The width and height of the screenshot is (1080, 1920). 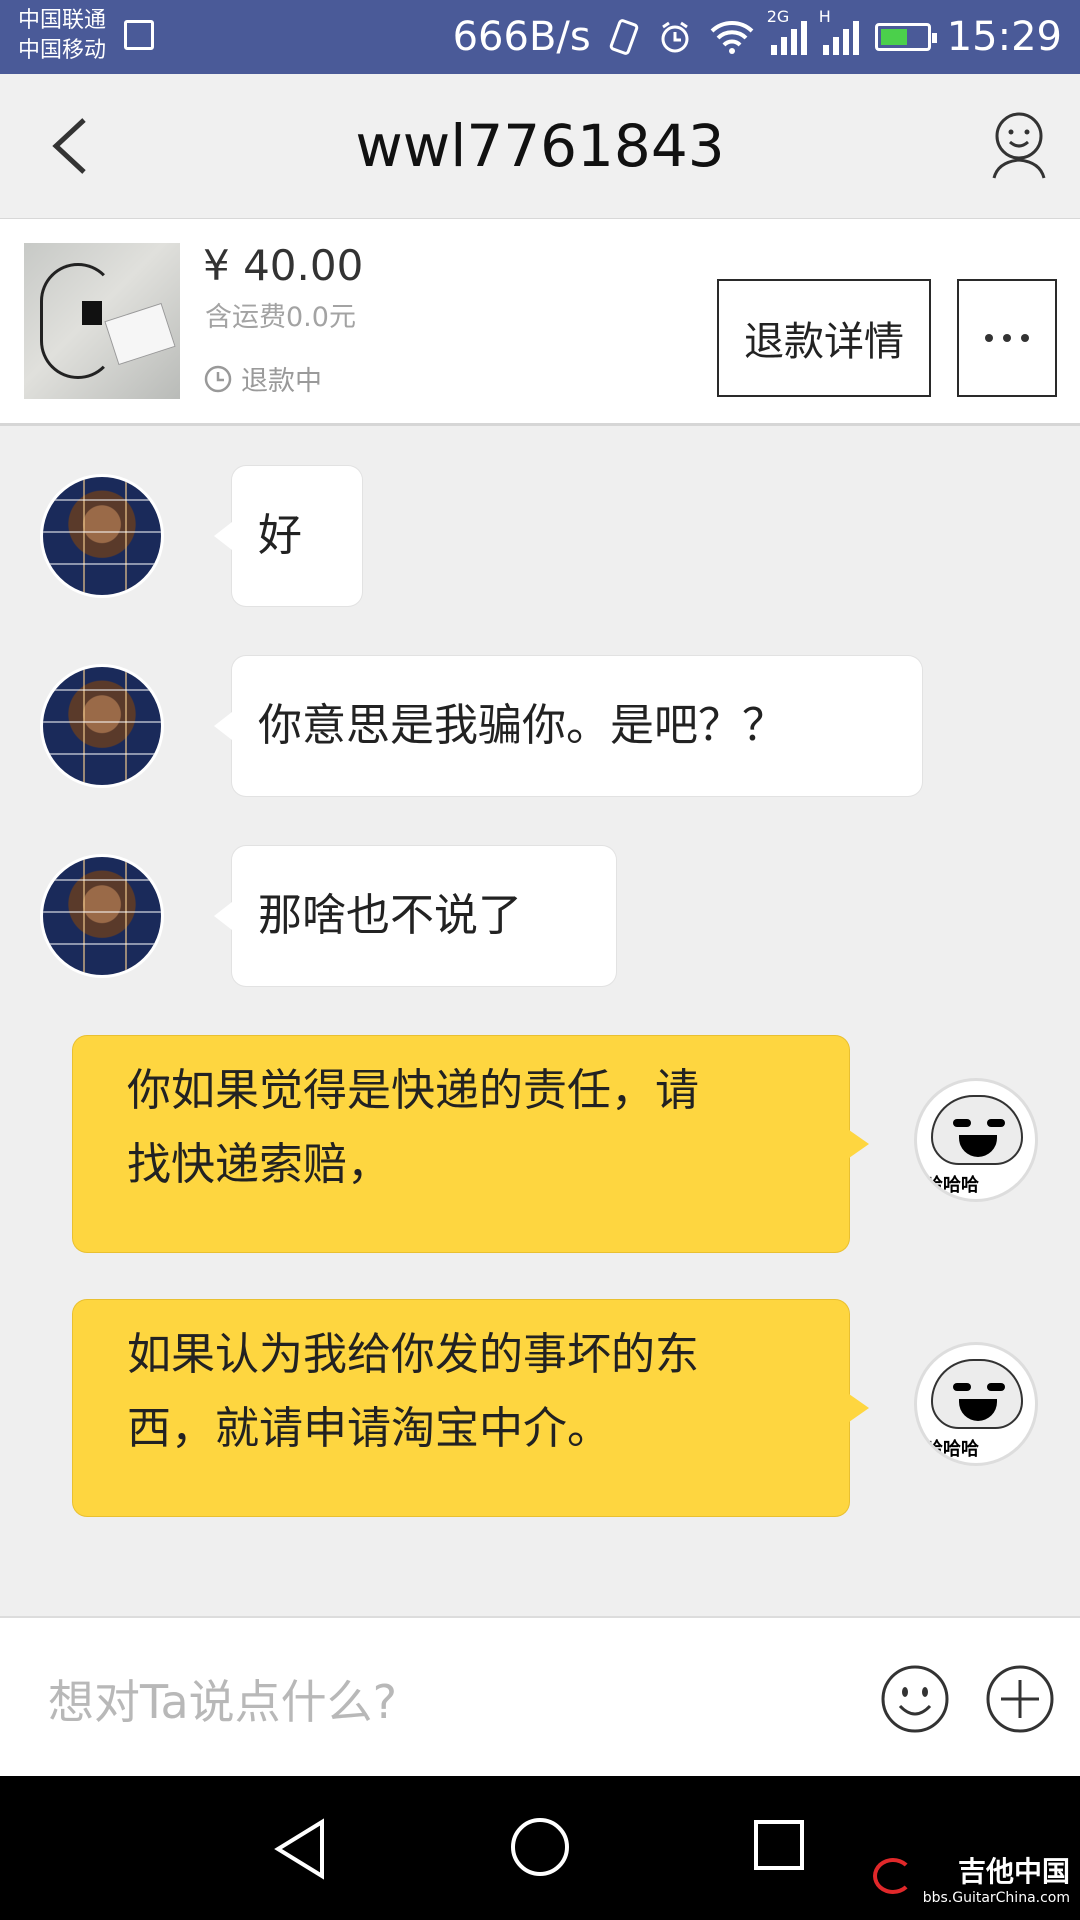 I want to click on guitar-logo-icon, so click(x=892, y=1876).